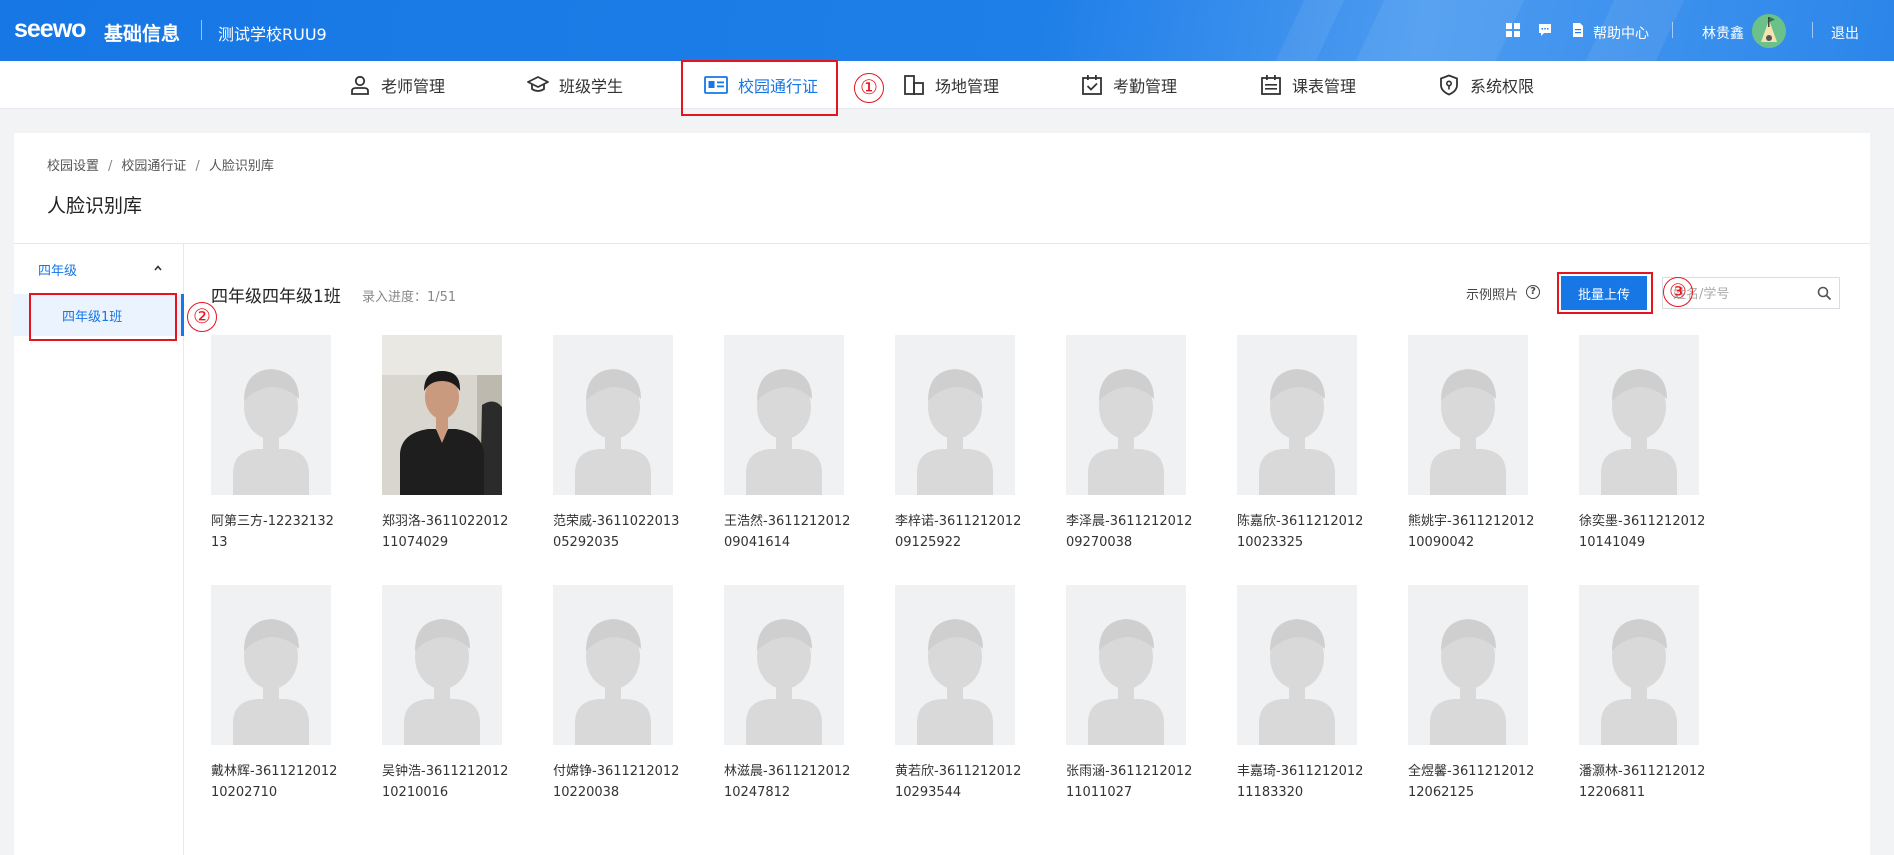 Image resolution: width=1894 pixels, height=855 pixels. I want to click on avatar, so click(1769, 31).